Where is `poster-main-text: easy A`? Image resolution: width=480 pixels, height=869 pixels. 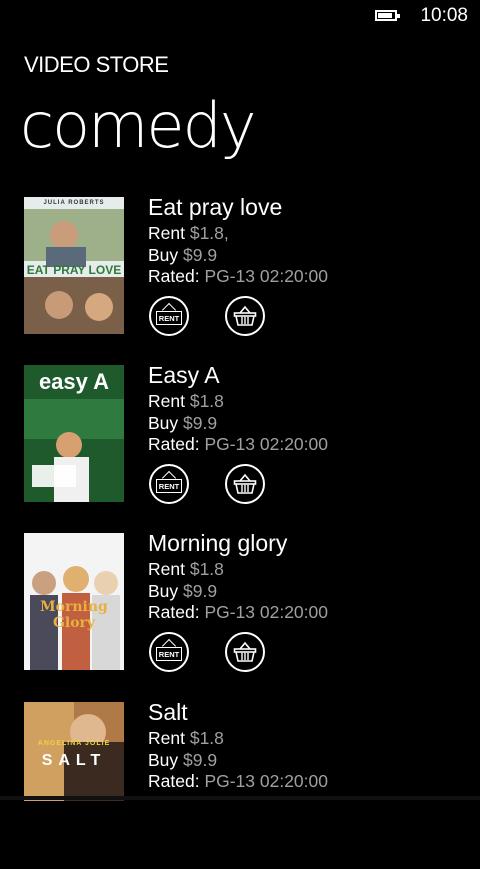 poster-main-text: easy A is located at coordinates (74, 381).